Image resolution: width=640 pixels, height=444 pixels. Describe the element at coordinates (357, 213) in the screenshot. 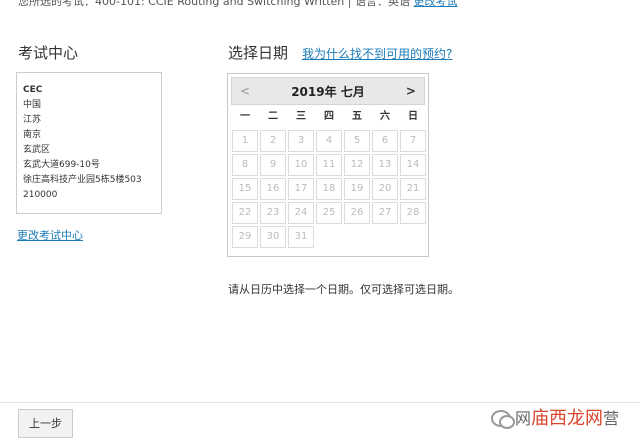

I see `calendar-day: 26` at that location.